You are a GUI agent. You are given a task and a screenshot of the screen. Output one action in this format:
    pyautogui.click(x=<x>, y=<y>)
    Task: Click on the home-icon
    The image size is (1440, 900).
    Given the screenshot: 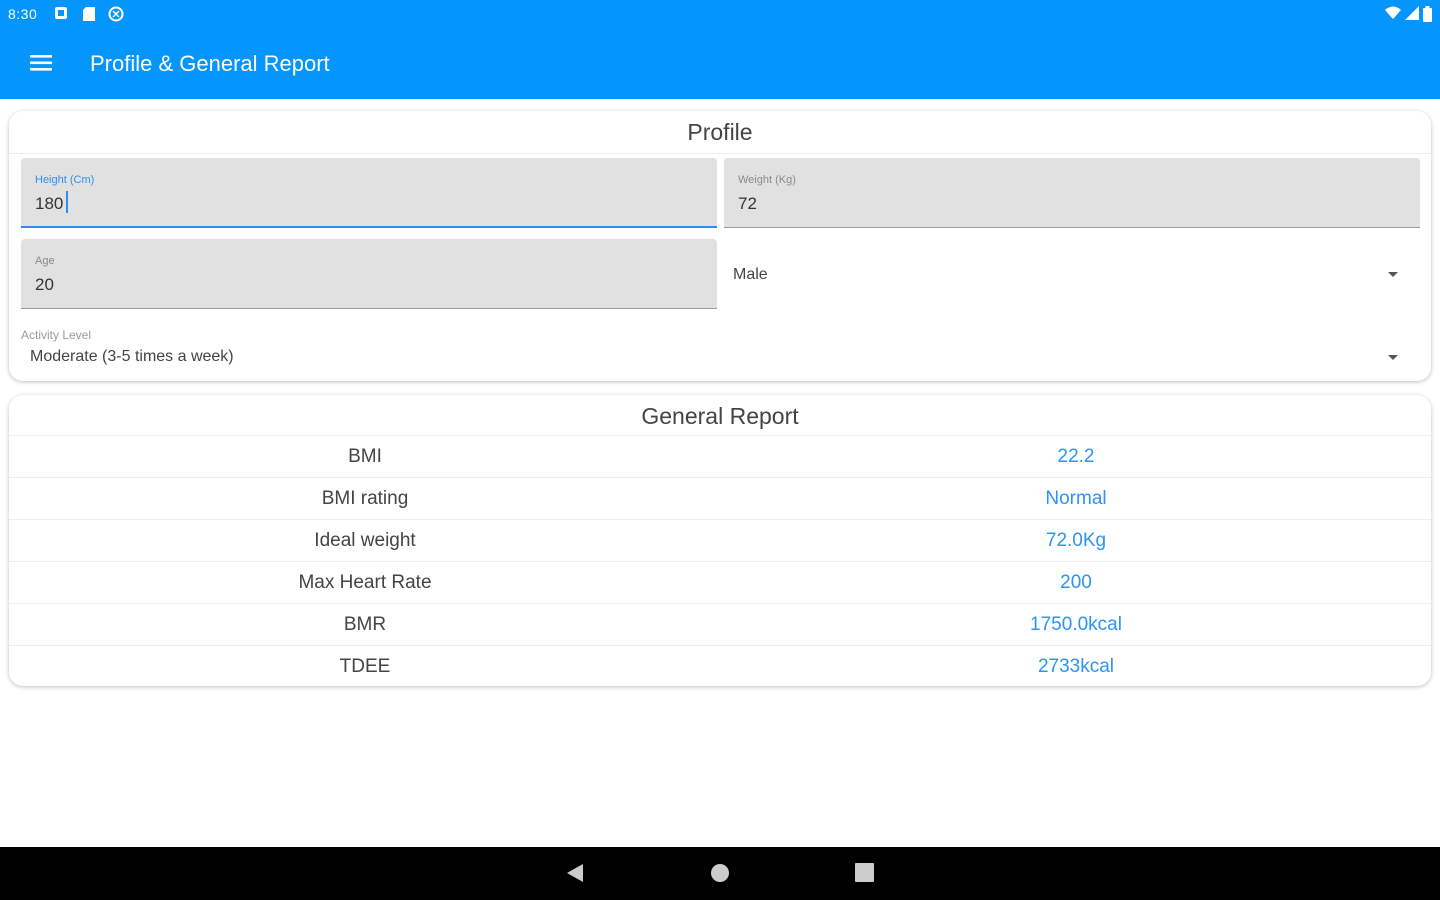 What is the action you would take?
    pyautogui.click(x=720, y=873)
    